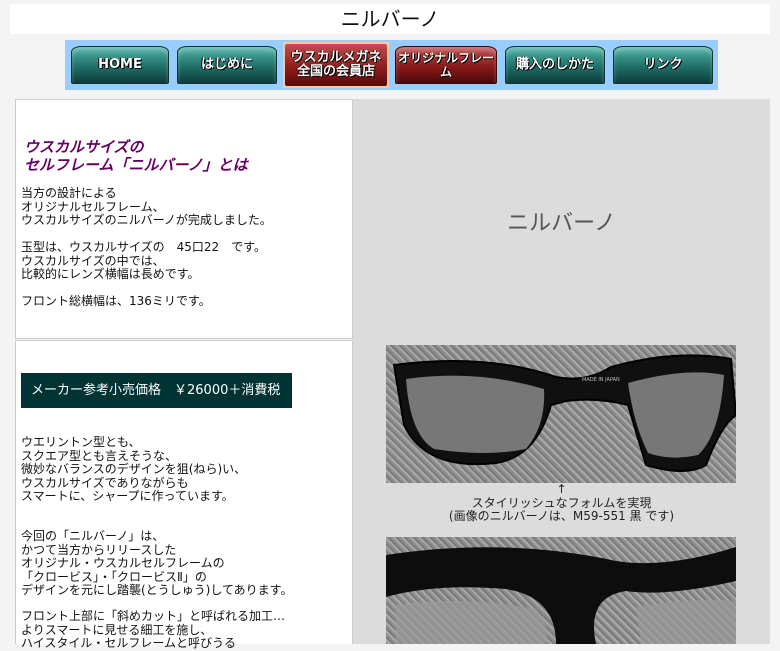  I want to click on price-banner: メーカー参考小売価格 ￥26000＋消費税, so click(156, 390).